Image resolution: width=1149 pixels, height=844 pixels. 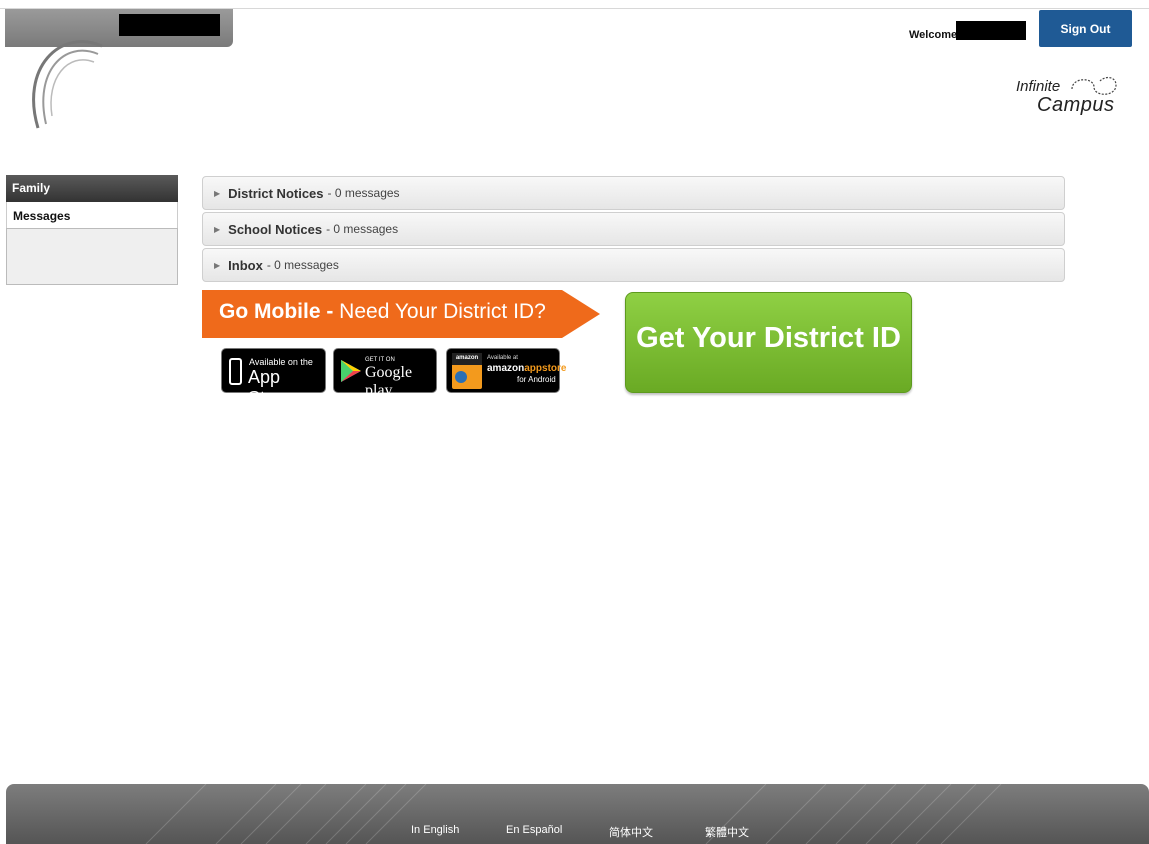 I want to click on google-play-badge: GET IT ON Google play, so click(x=385, y=373).